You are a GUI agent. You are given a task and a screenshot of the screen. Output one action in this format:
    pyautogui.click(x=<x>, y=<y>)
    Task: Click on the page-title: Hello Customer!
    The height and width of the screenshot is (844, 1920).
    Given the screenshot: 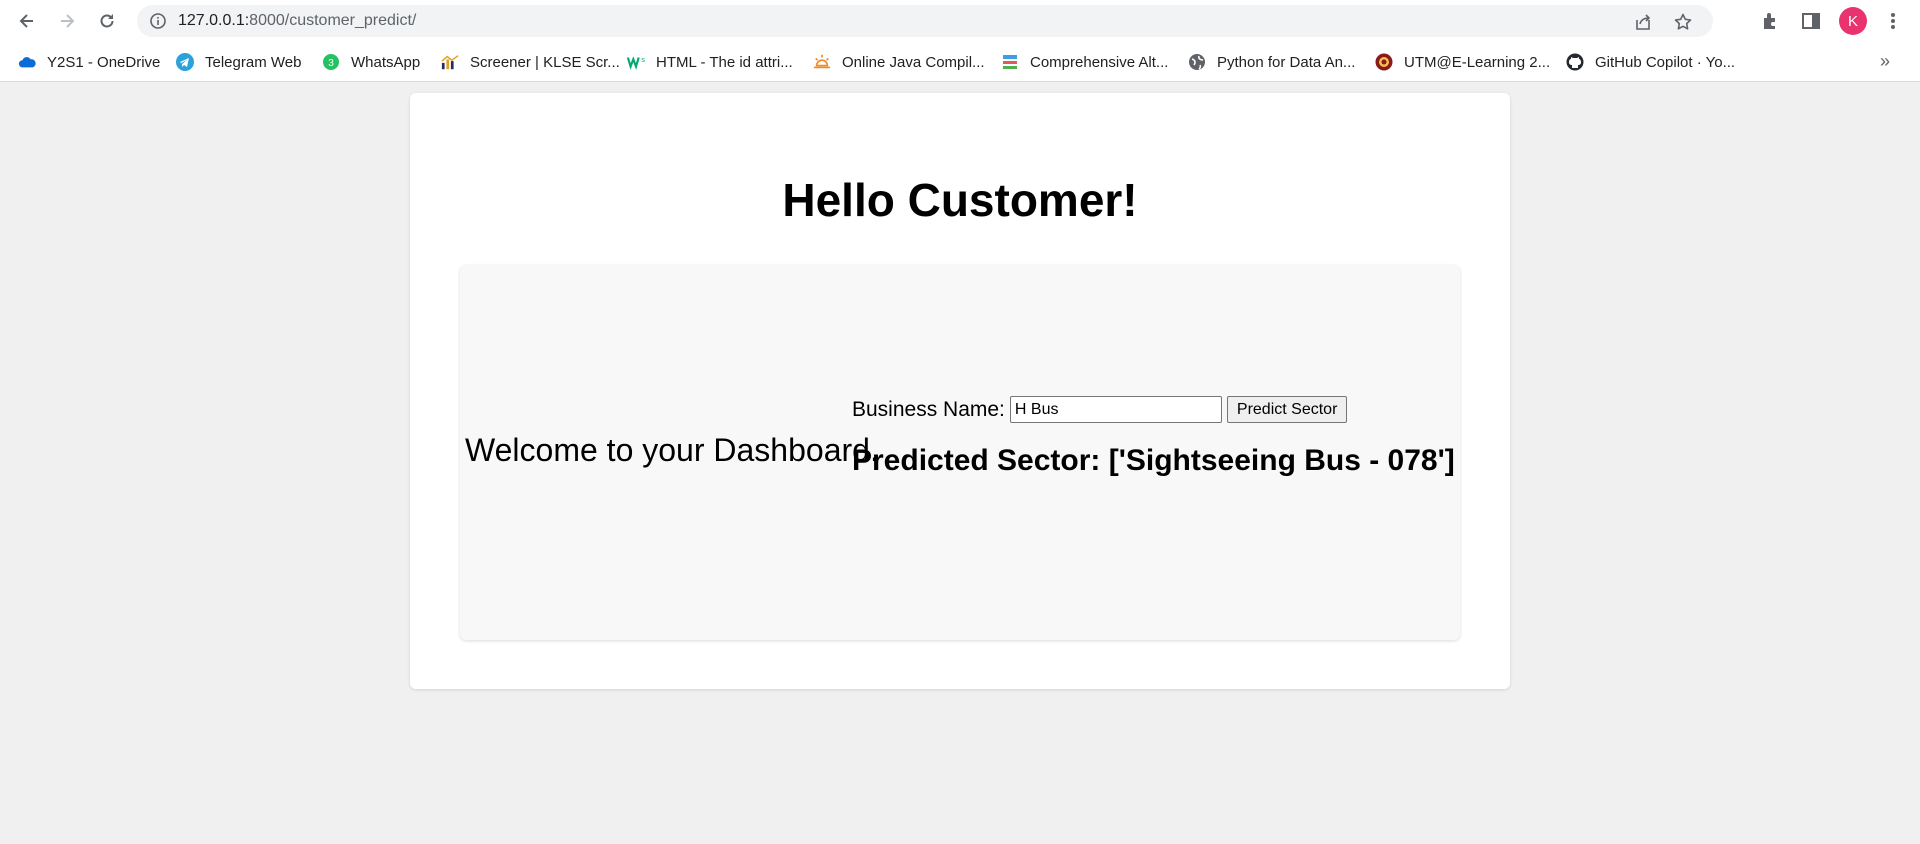 What is the action you would take?
    pyautogui.click(x=960, y=200)
    